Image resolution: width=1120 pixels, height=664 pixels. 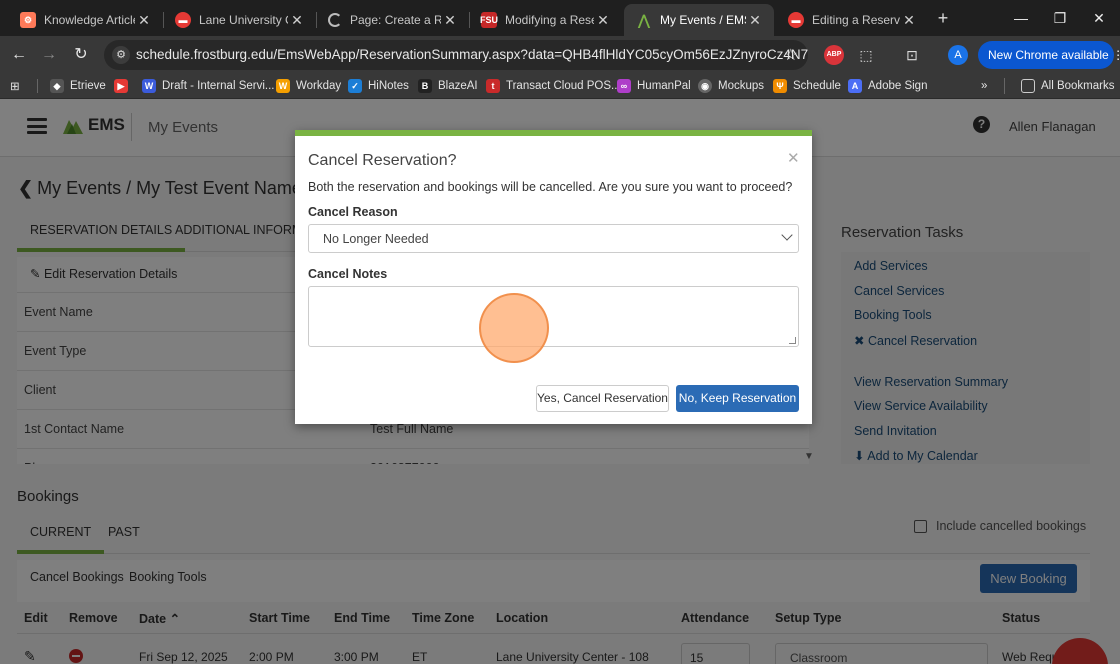 I want to click on hubspot-icon: ⚙, so click(x=28, y=20).